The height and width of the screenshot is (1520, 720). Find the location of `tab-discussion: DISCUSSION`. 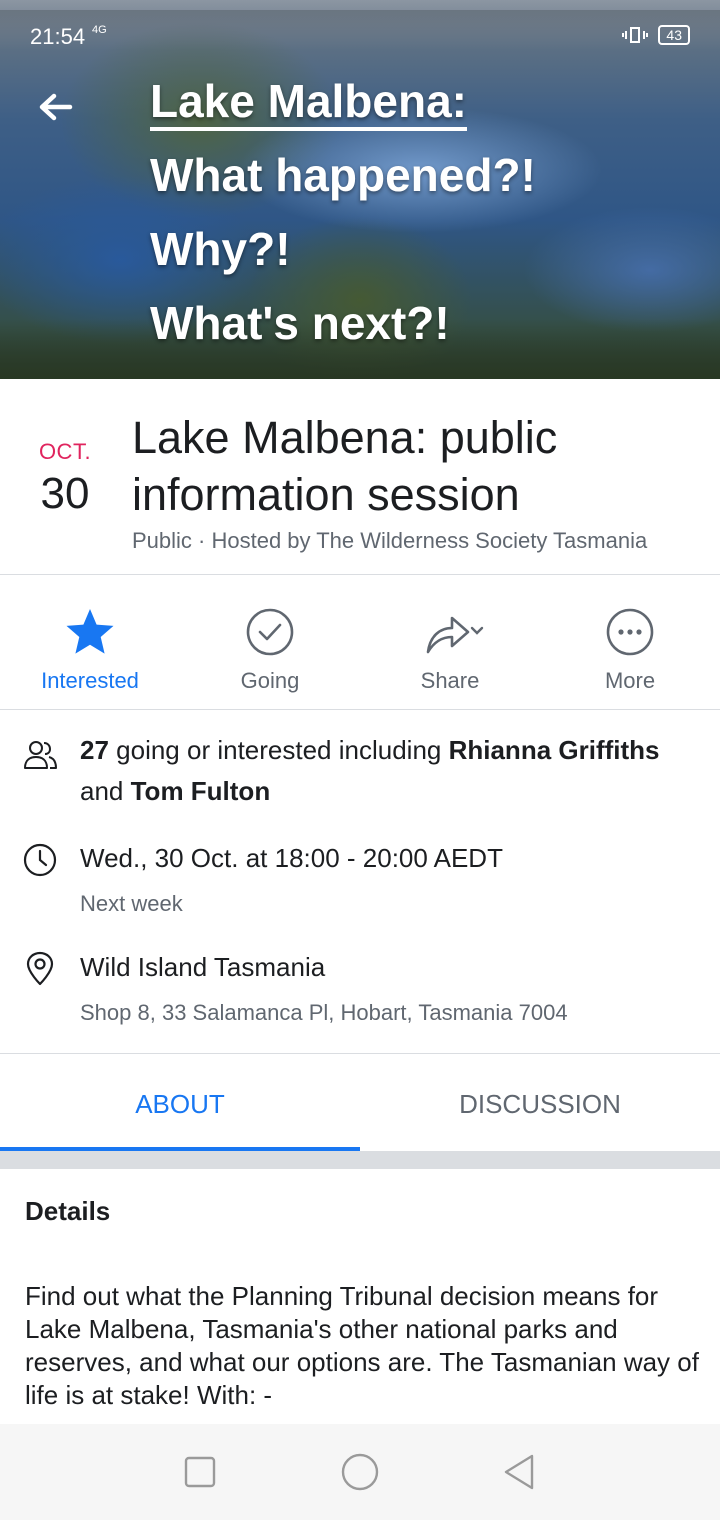

tab-discussion: DISCUSSION is located at coordinates (540, 1103).